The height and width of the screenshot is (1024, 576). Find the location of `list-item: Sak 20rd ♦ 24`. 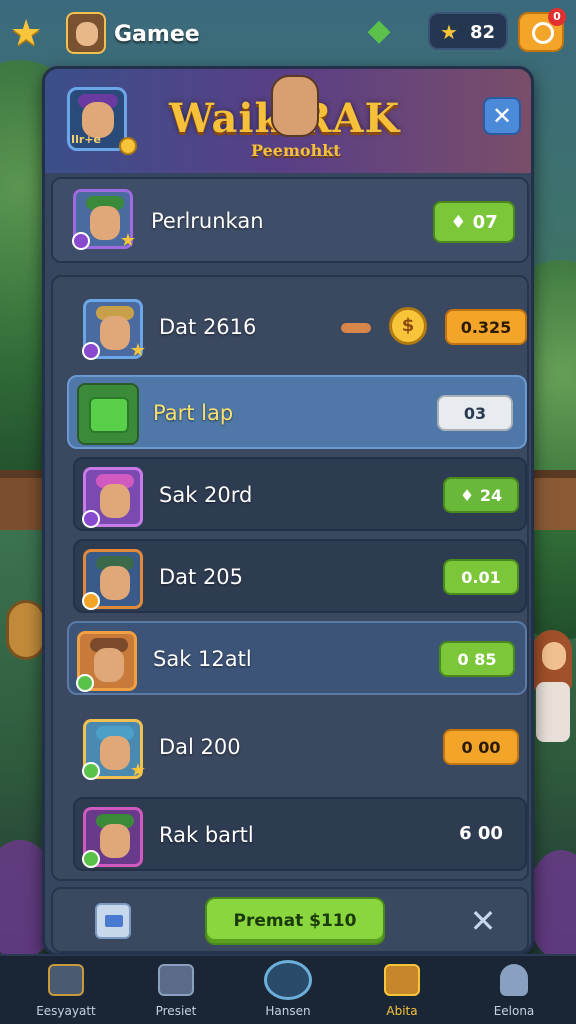

list-item: Sak 20rd ♦ 24 is located at coordinates (300, 494).